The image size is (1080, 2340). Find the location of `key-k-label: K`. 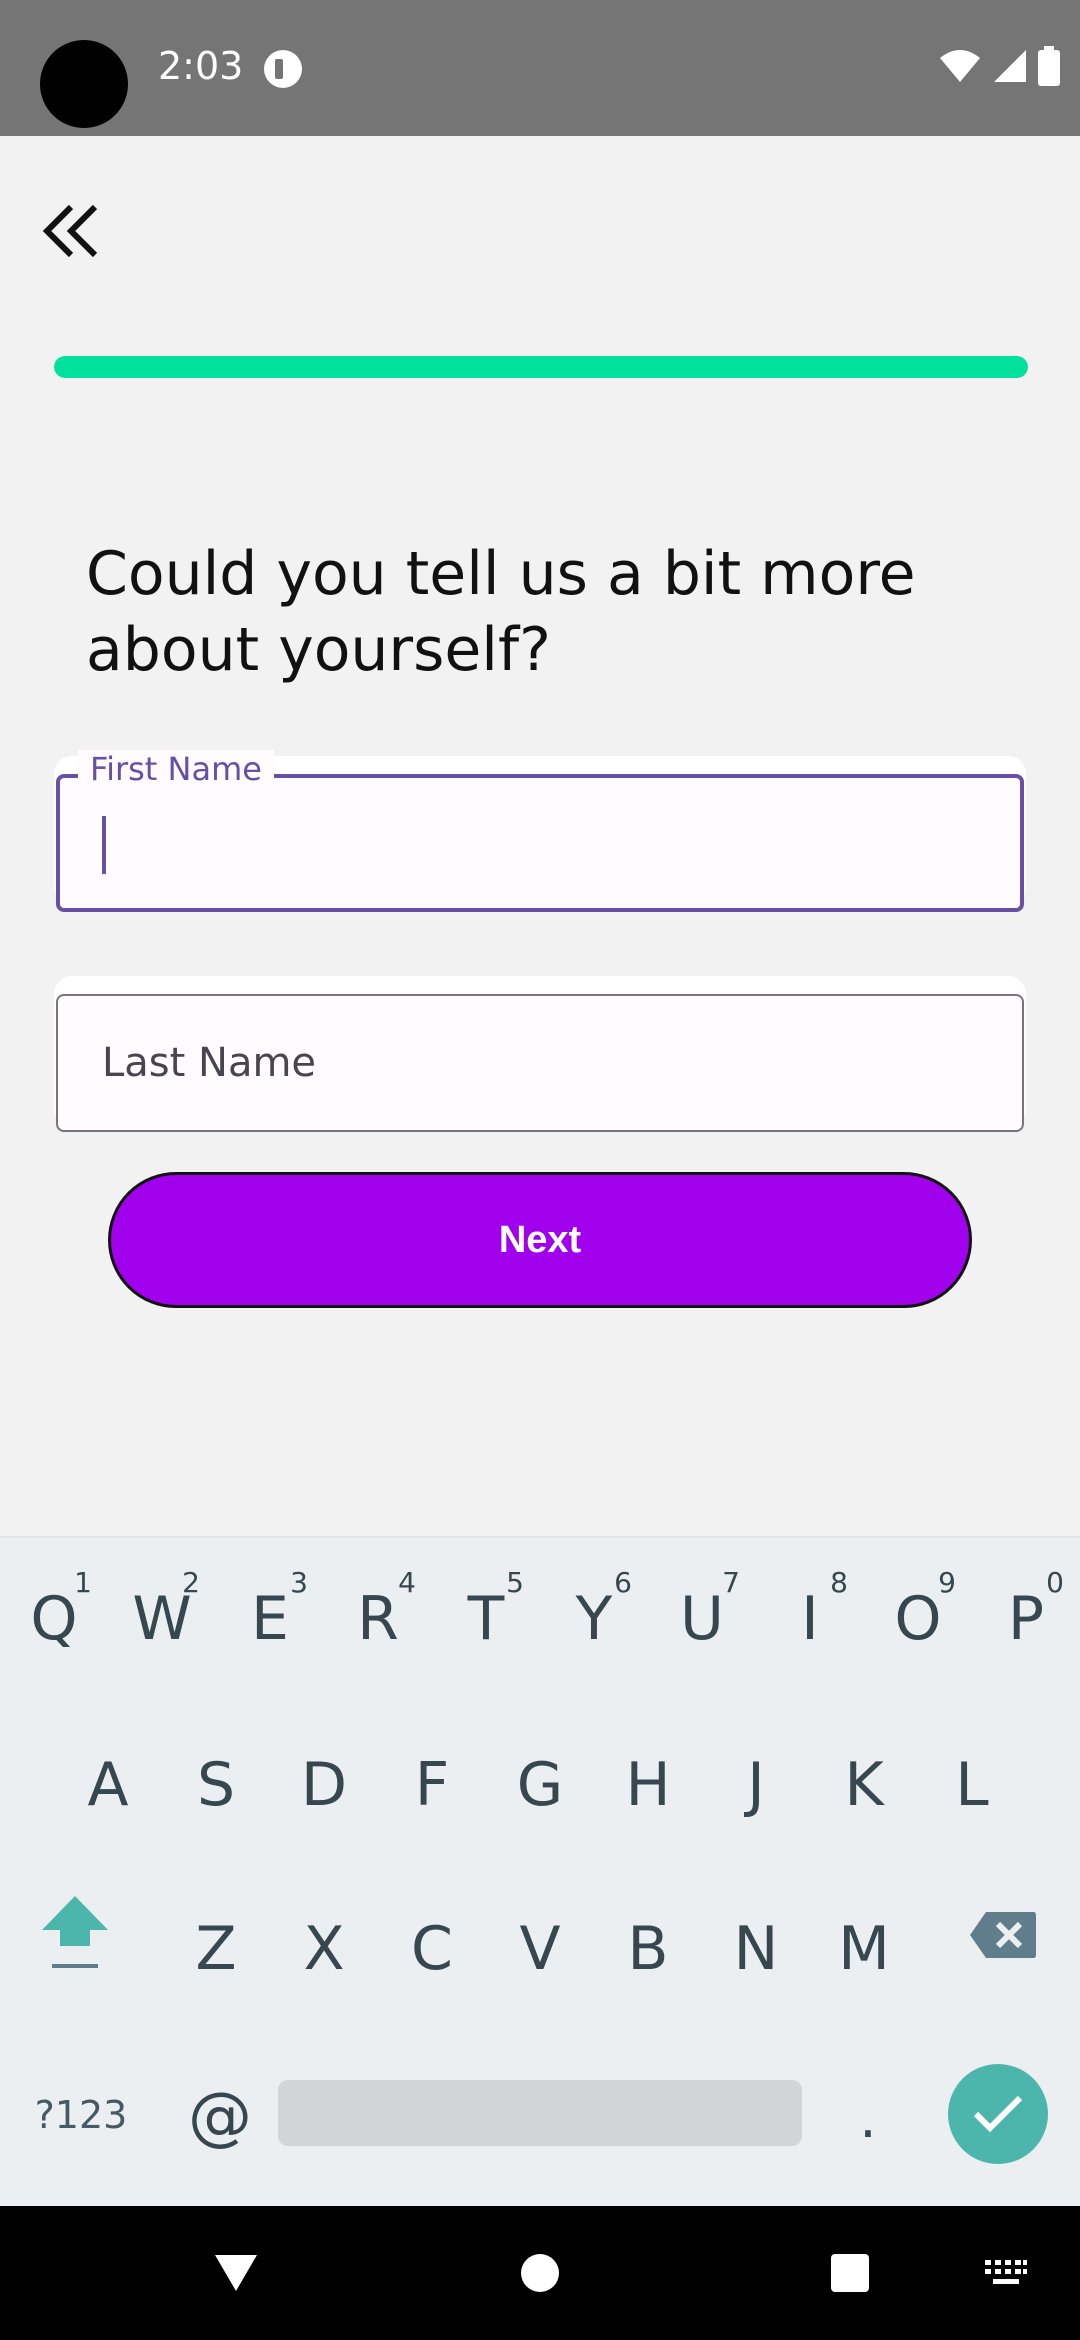

key-k-label: K is located at coordinates (864, 1785).